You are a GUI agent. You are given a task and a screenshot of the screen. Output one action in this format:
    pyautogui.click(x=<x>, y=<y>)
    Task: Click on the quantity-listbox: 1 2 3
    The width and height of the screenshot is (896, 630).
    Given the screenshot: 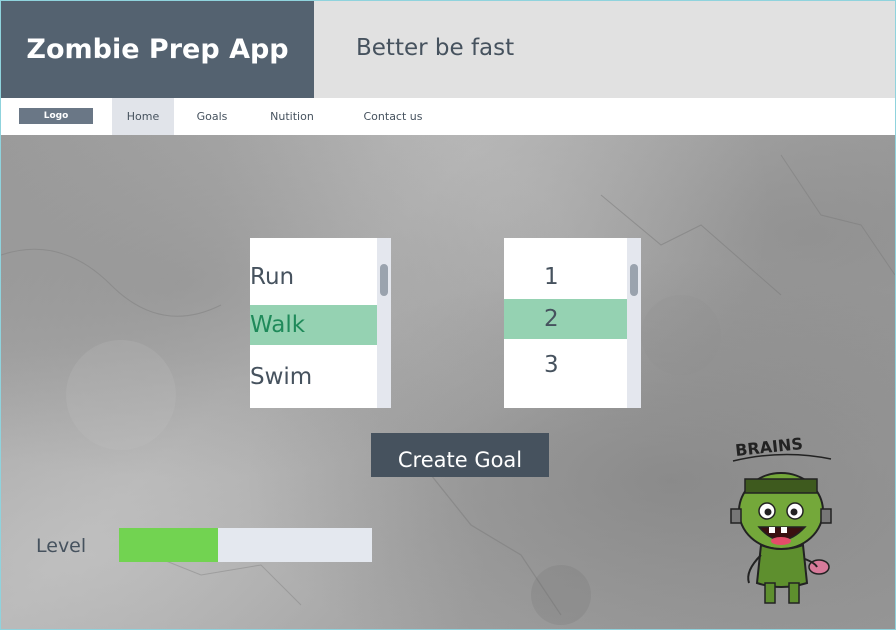 What is the action you would take?
    pyautogui.click(x=572, y=323)
    